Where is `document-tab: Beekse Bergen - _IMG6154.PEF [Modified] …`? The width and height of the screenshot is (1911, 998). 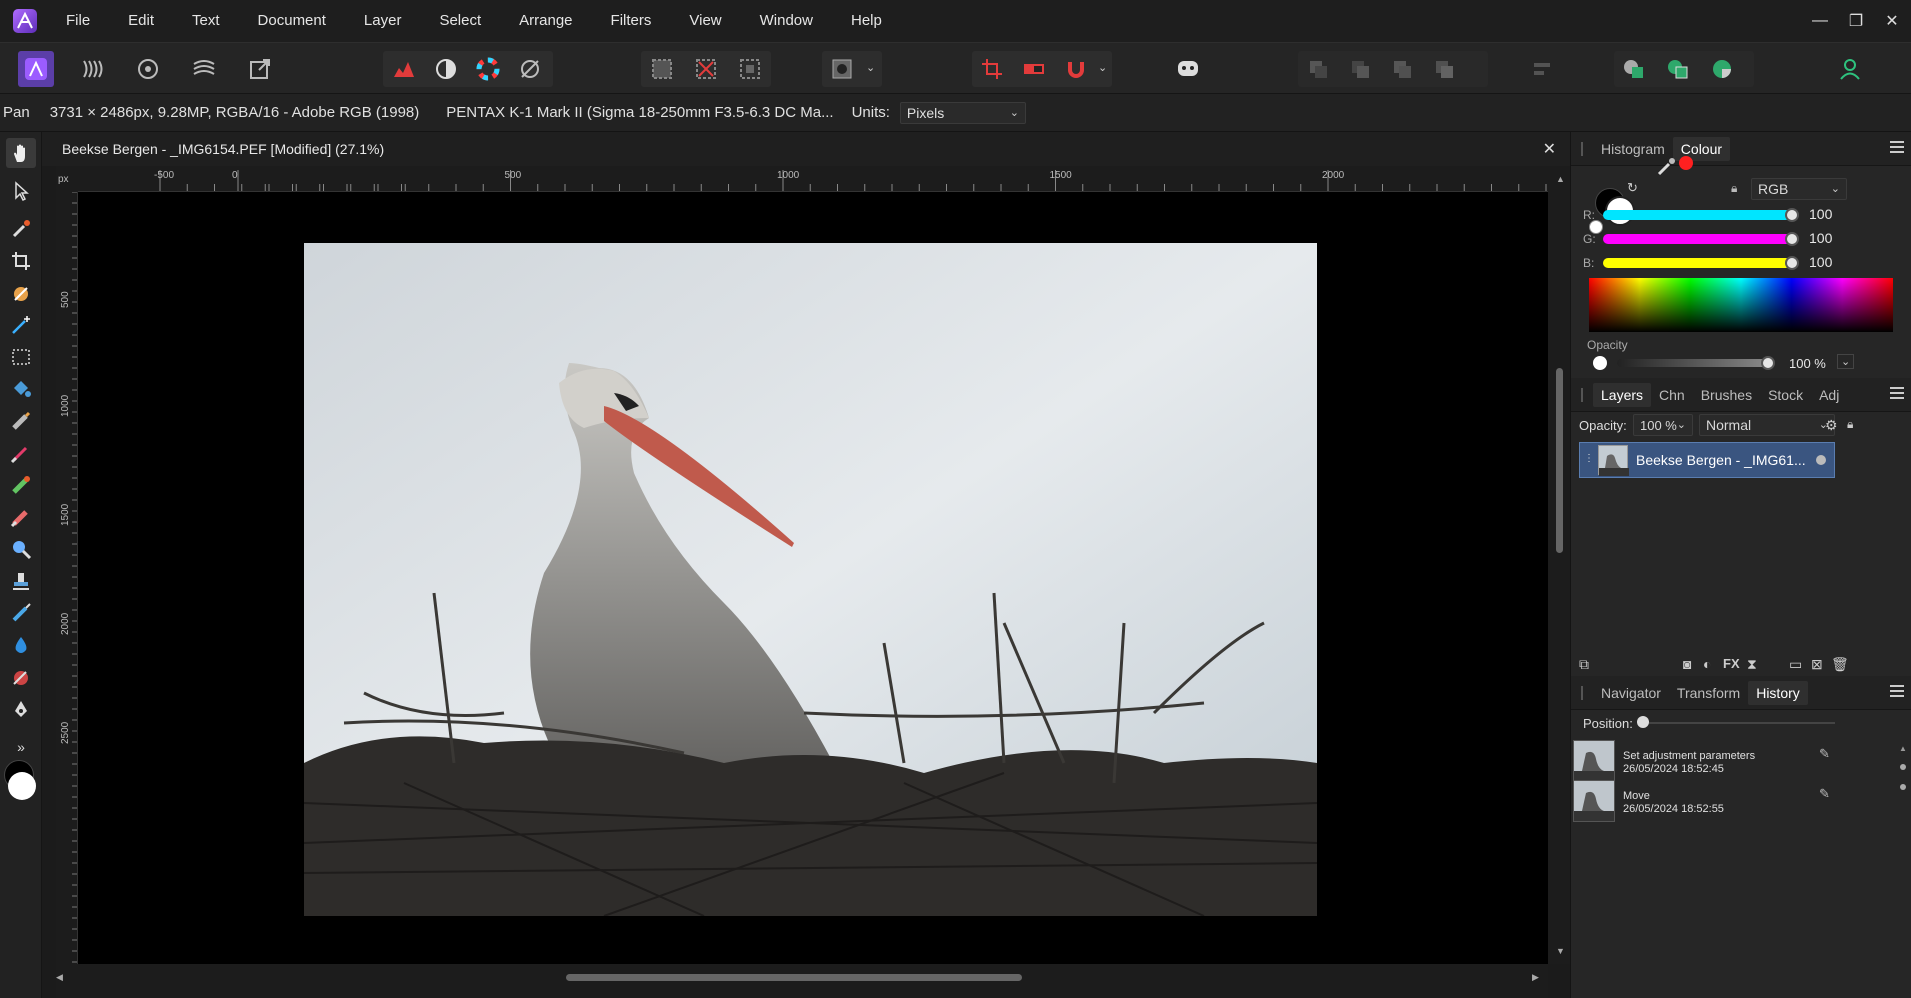 document-tab: Beekse Bergen - _IMG6154.PEF [Modified] … is located at coordinates (806, 149).